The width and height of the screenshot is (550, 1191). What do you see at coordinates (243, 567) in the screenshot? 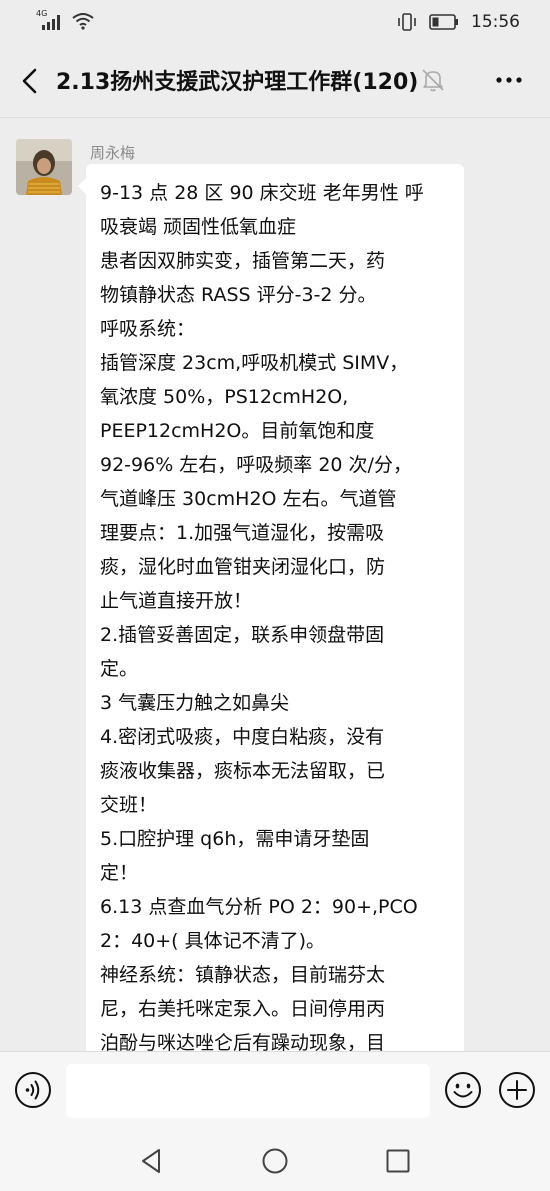
I see `message-line: 痰，湿化时血管钳夹闭湿化口，防` at bounding box center [243, 567].